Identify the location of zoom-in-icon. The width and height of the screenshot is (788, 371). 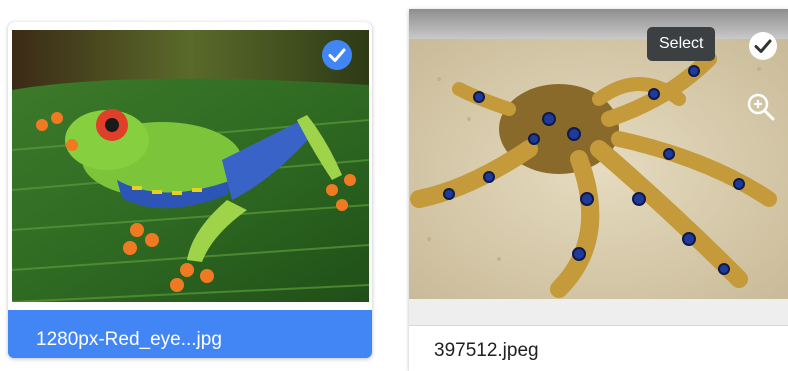
(761, 107).